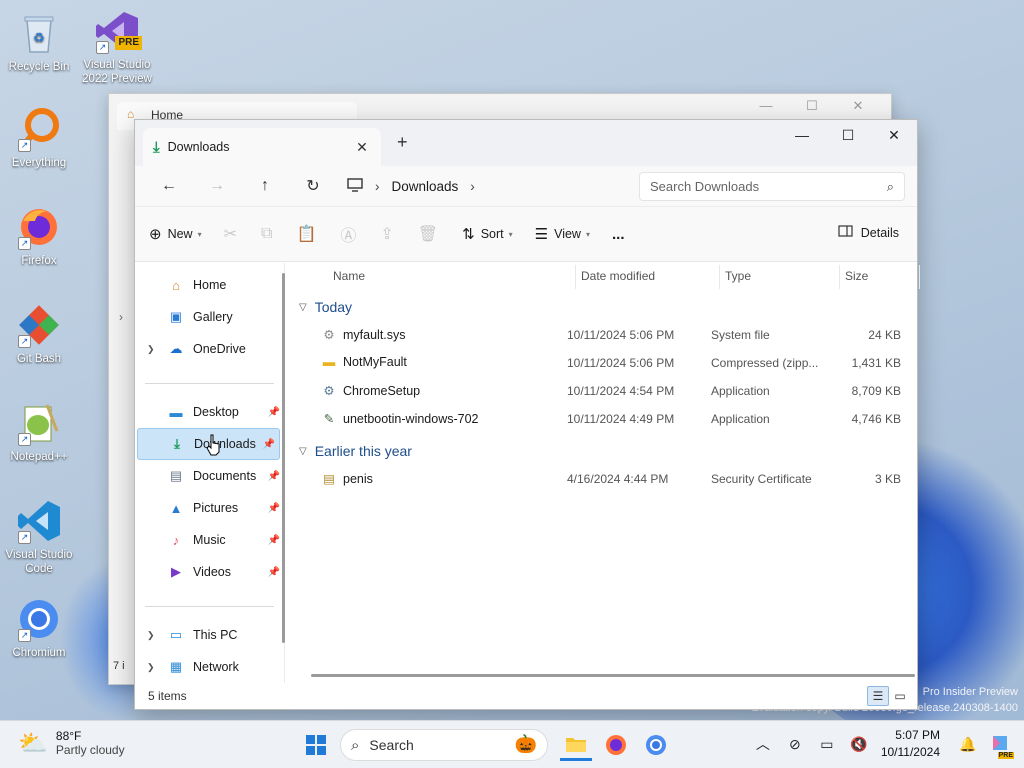  Describe the element at coordinates (39, 334) in the screenshot. I see `desktop-icon-git-bash: ↗ Git Bash` at that location.